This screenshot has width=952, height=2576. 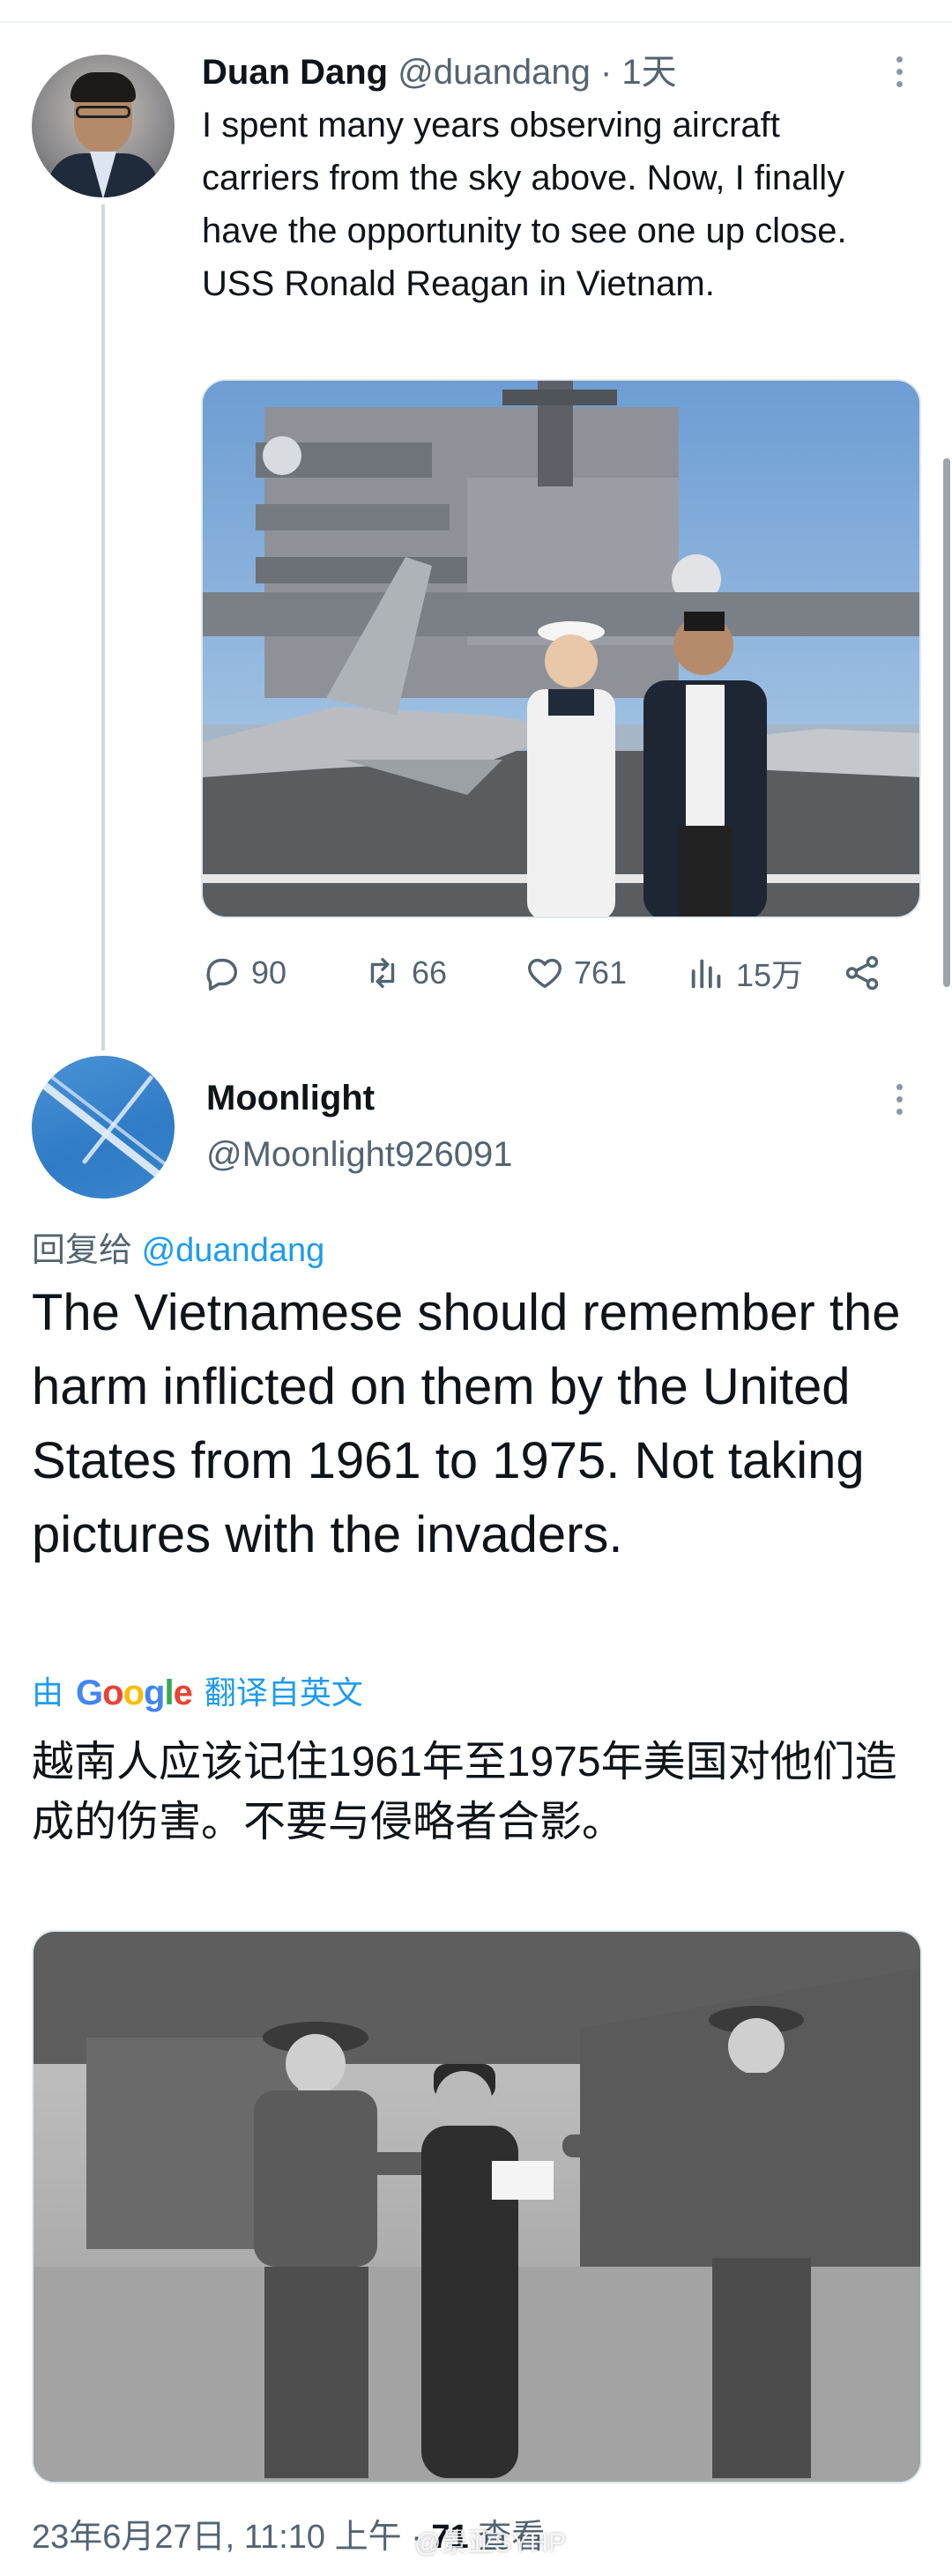 I want to click on tweet1-handle: @duandang, so click(x=494, y=72).